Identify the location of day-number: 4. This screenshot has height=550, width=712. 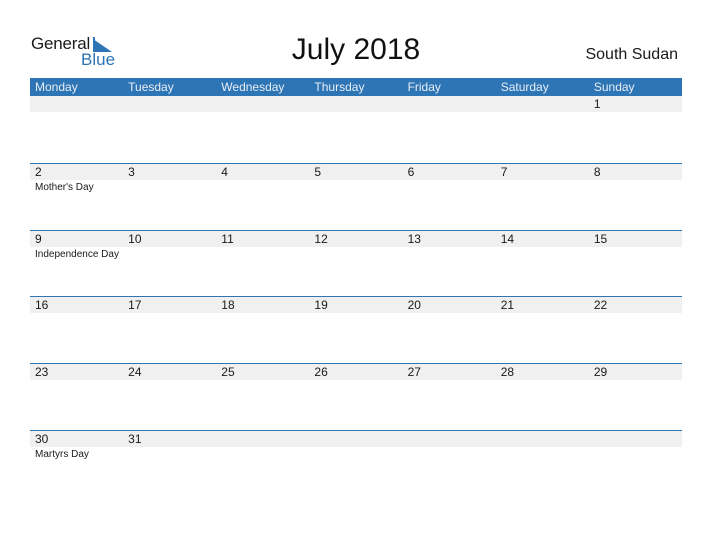
(224, 171).